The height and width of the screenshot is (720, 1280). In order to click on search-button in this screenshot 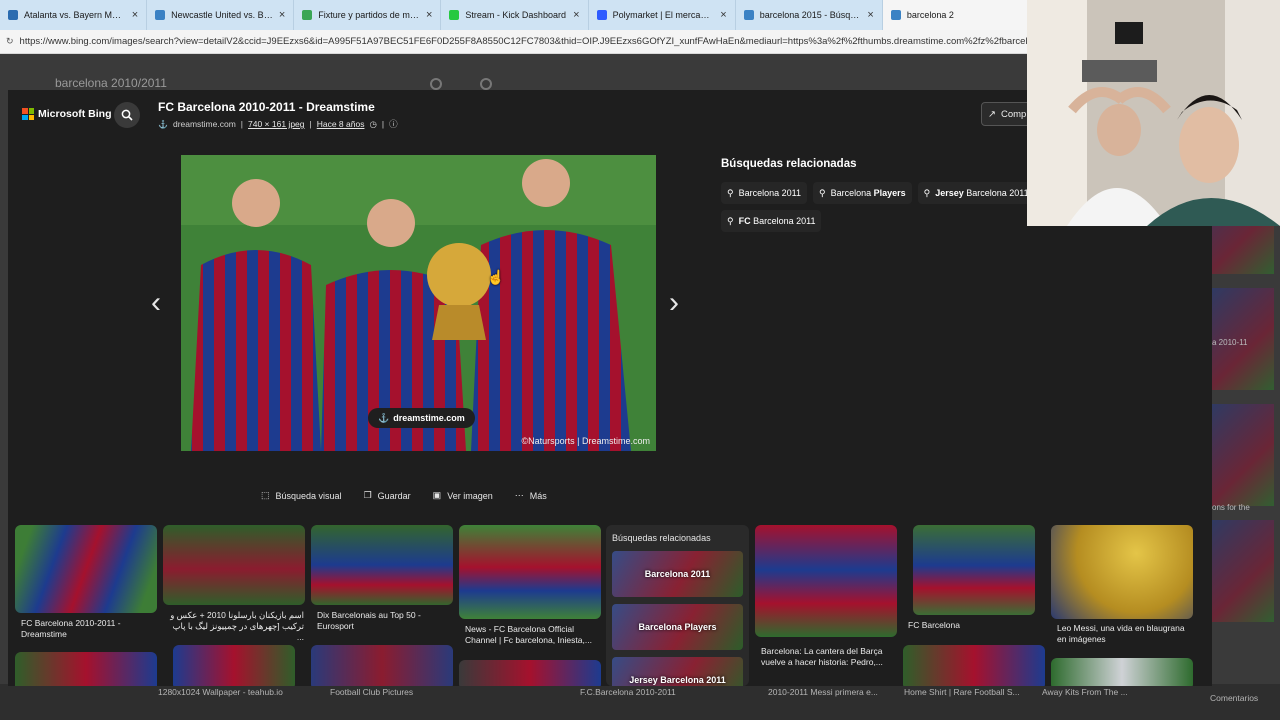, I will do `click(127, 115)`.